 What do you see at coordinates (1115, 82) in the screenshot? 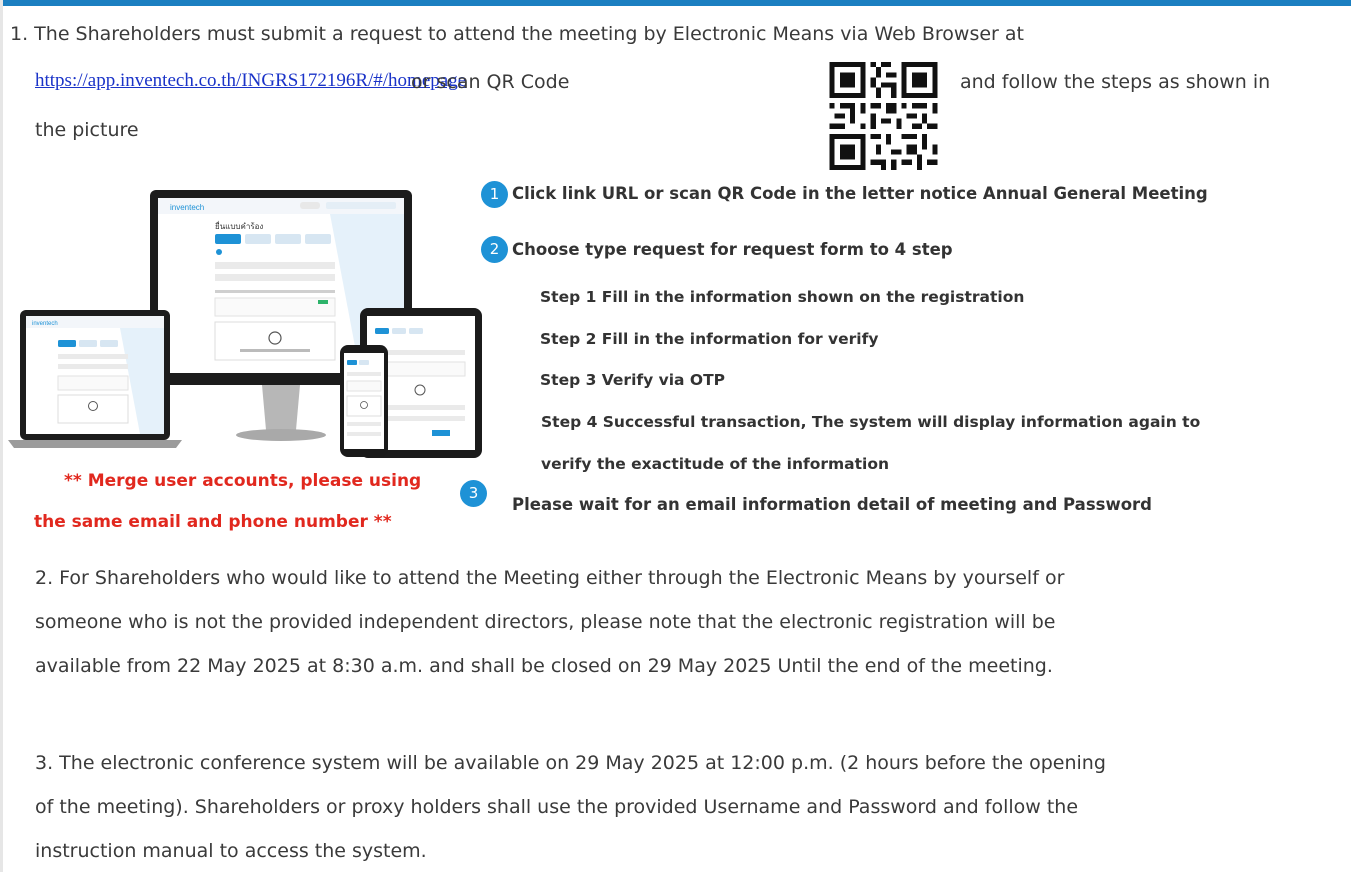
I see `follow-steps-text: and follow the steps as shown in` at bounding box center [1115, 82].